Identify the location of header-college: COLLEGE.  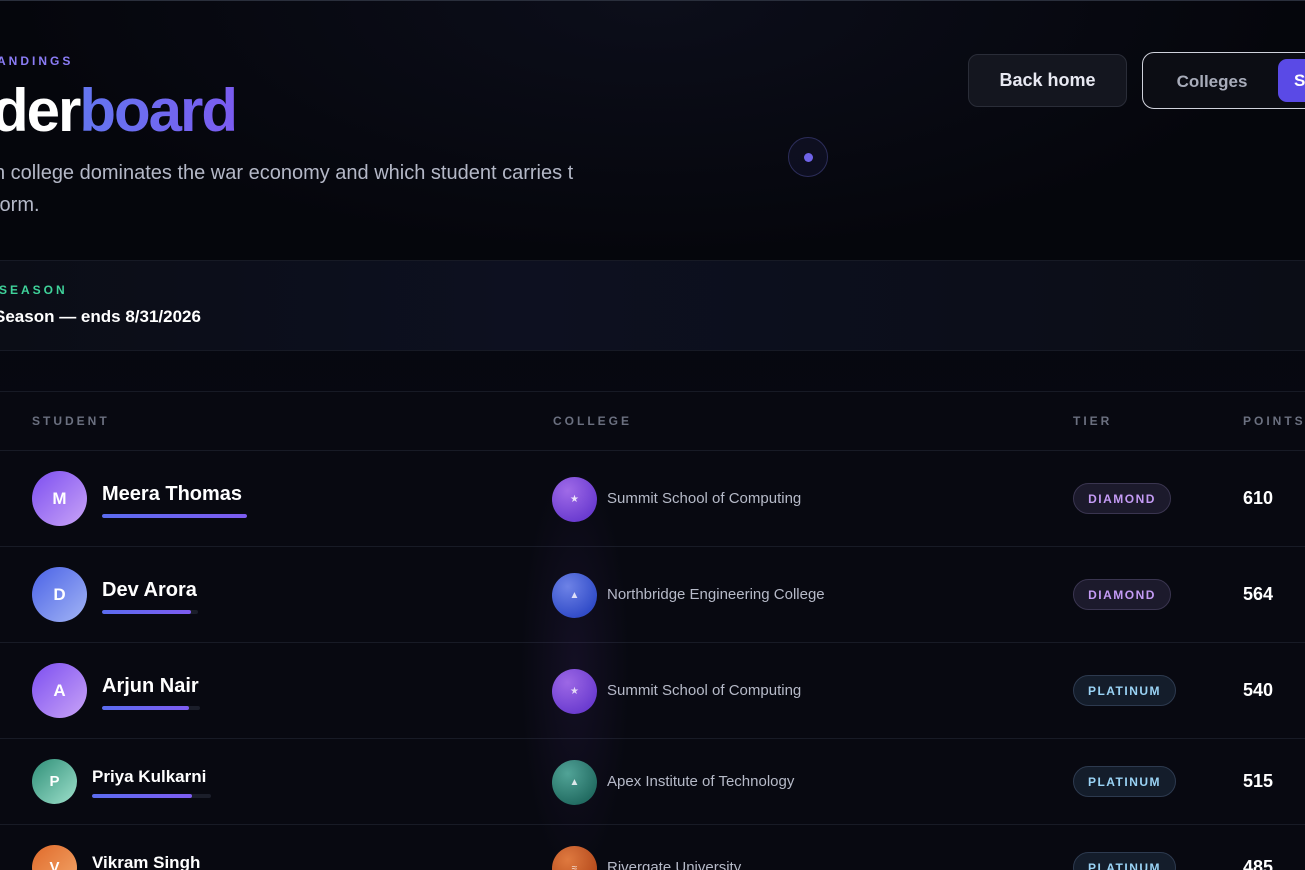
(593, 421).